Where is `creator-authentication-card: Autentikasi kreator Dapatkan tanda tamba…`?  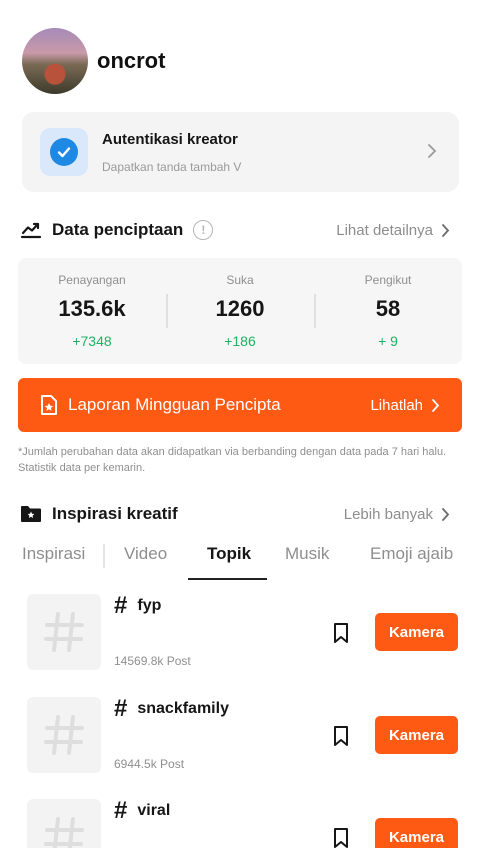 creator-authentication-card: Autentikasi kreator Dapatkan tanda tamba… is located at coordinates (240, 152).